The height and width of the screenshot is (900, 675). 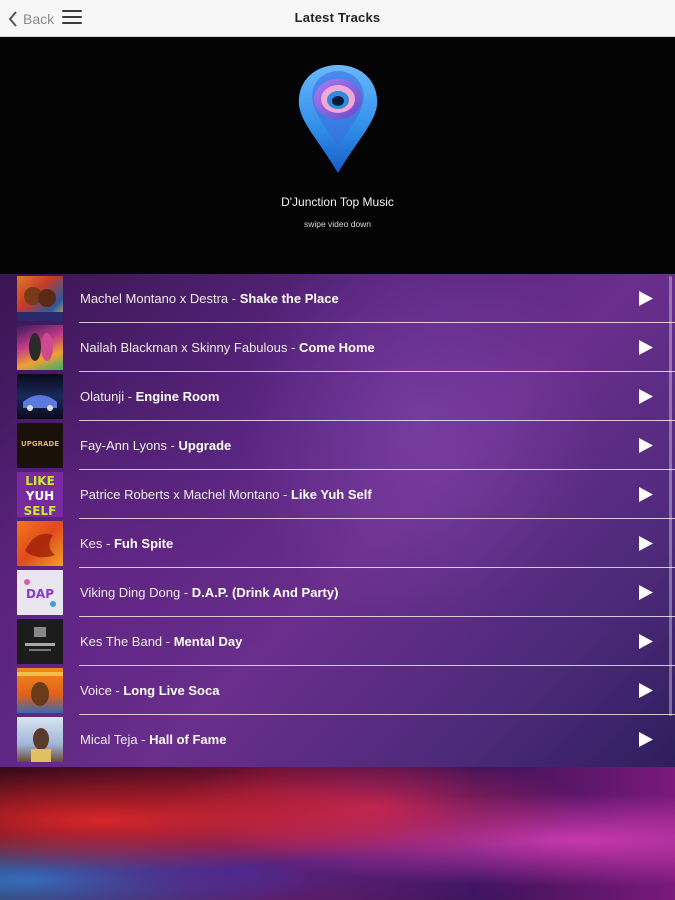 What do you see at coordinates (670, 496) in the screenshot?
I see `scrollbar` at bounding box center [670, 496].